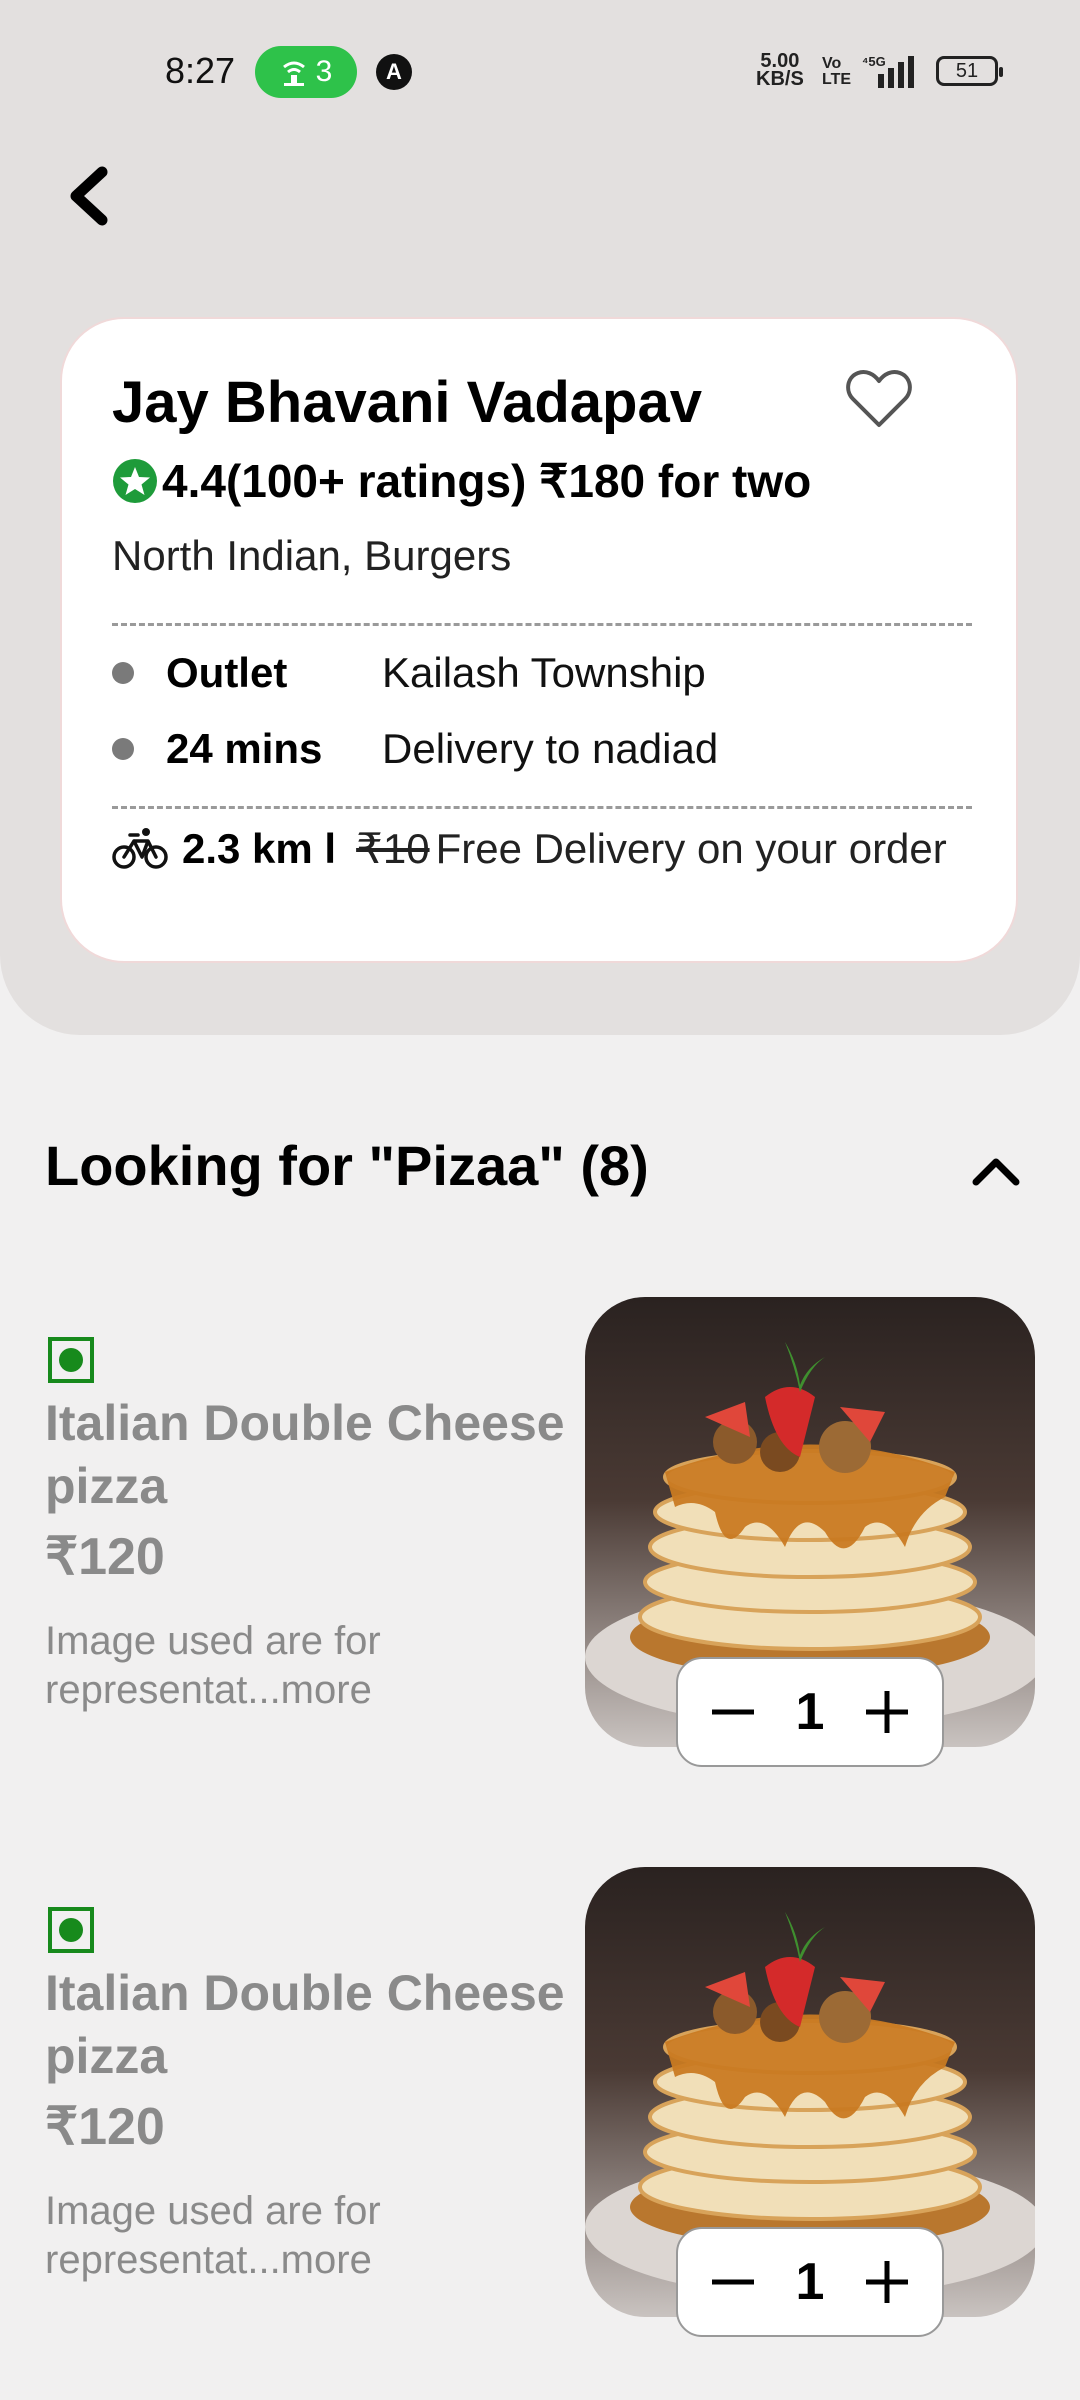 The width and height of the screenshot is (1080, 2400). I want to click on rating-row: 4.4(100+ ratings) ₹180 for two, so click(461, 481).